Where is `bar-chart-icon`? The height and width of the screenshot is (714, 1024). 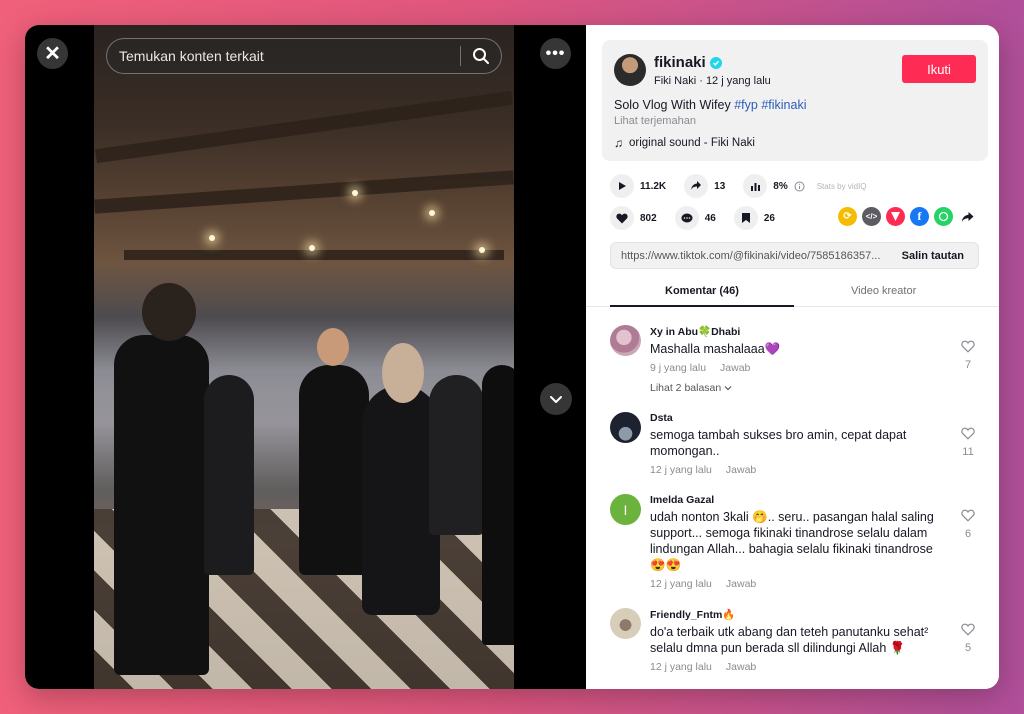 bar-chart-icon is located at coordinates (755, 186).